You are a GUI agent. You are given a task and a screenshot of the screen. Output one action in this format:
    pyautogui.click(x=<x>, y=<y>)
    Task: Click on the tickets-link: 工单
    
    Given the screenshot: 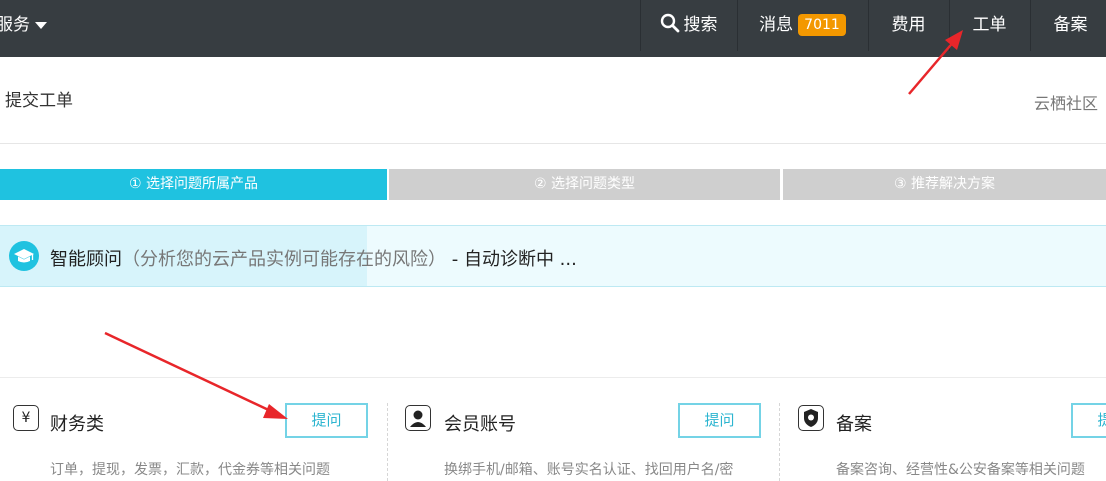 What is the action you would take?
    pyautogui.click(x=989, y=25)
    